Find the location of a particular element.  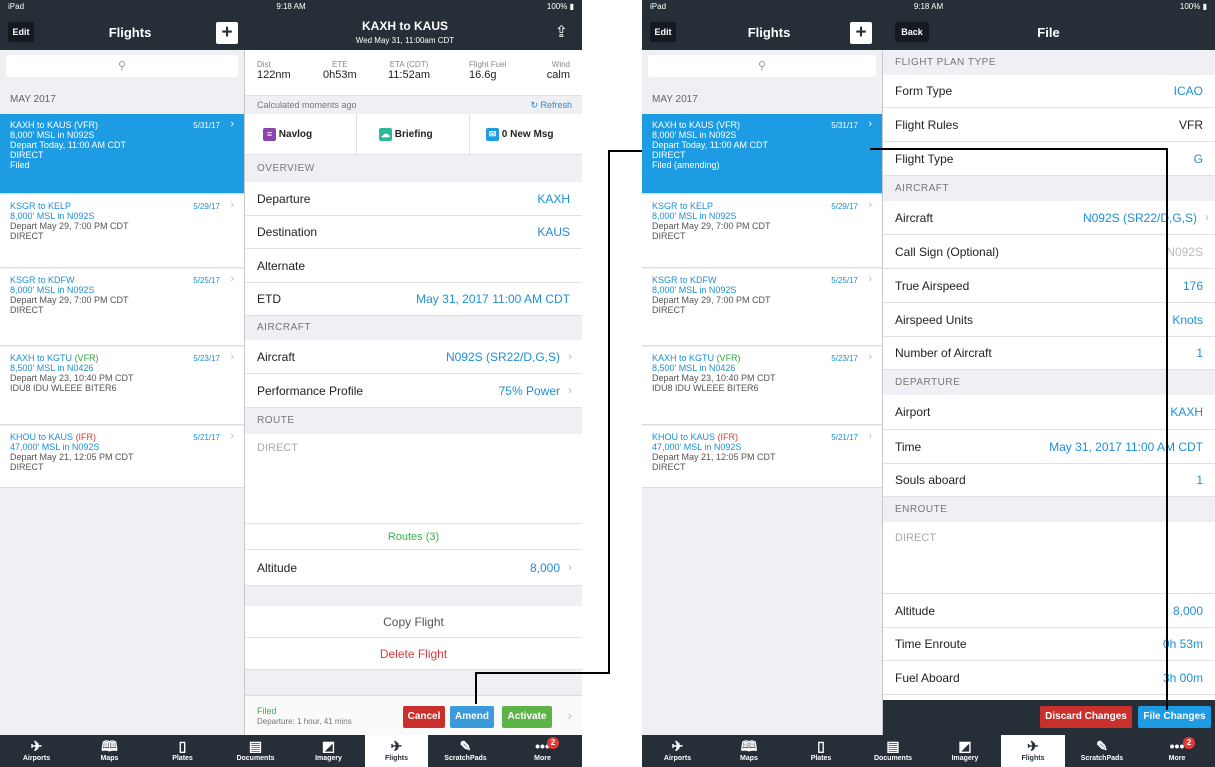

altitude-row: Altitude 8,000 › is located at coordinates (413, 568).